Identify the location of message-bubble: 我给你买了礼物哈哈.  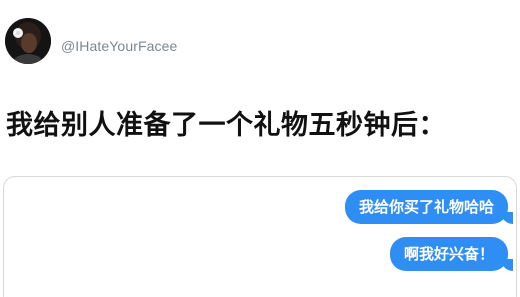
(429, 207).